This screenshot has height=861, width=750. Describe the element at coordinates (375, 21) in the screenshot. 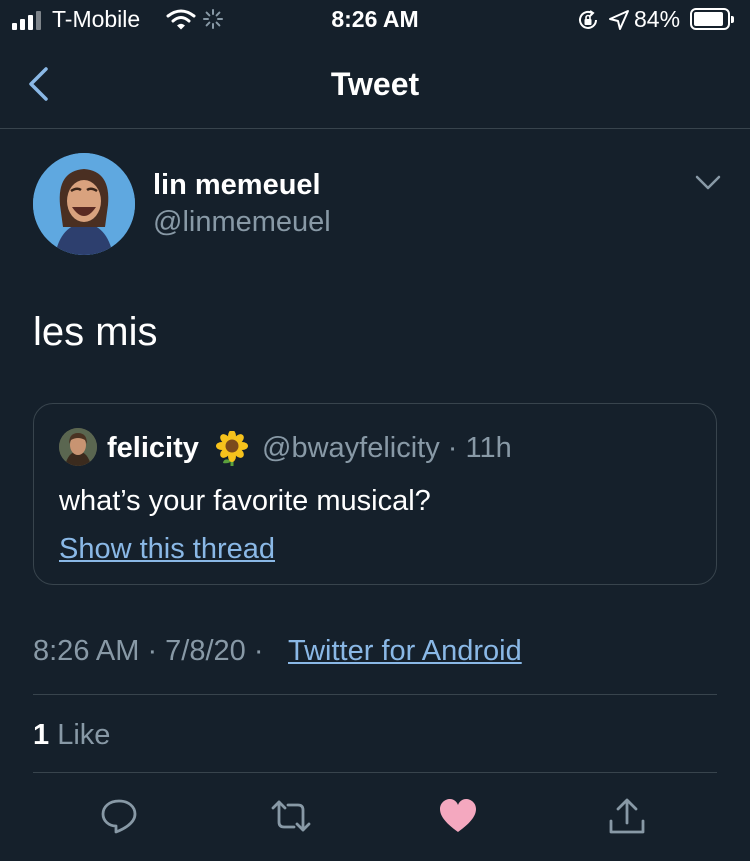

I see `status-bar: T-Mobile 8:26 AM 84%` at that location.